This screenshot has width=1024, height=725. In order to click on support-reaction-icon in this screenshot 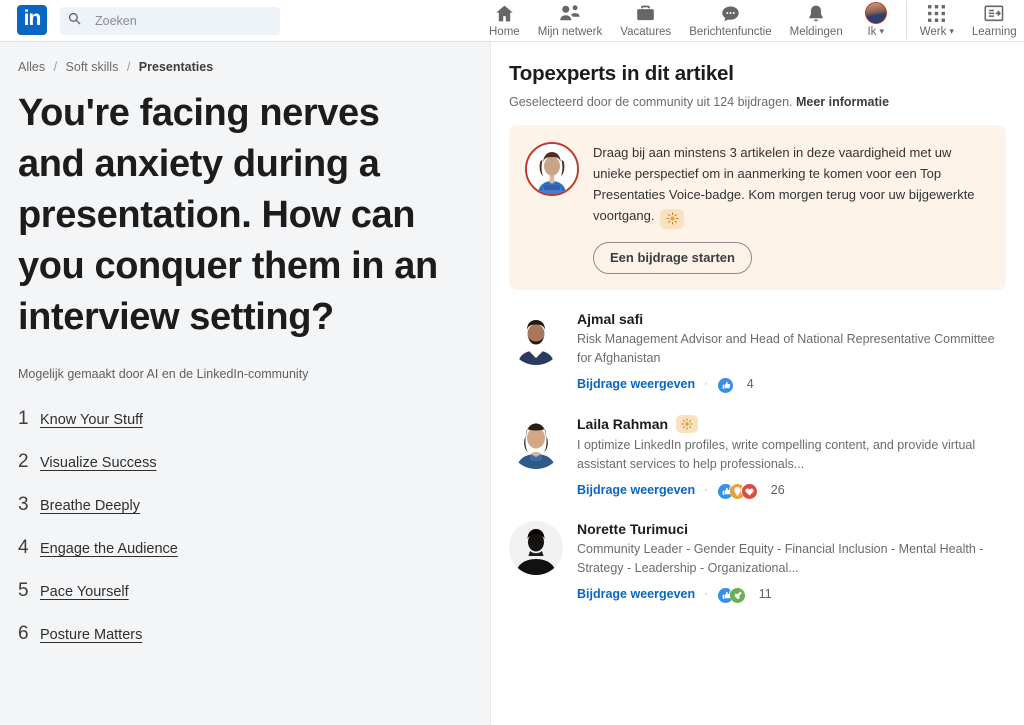, I will do `click(736, 594)`.